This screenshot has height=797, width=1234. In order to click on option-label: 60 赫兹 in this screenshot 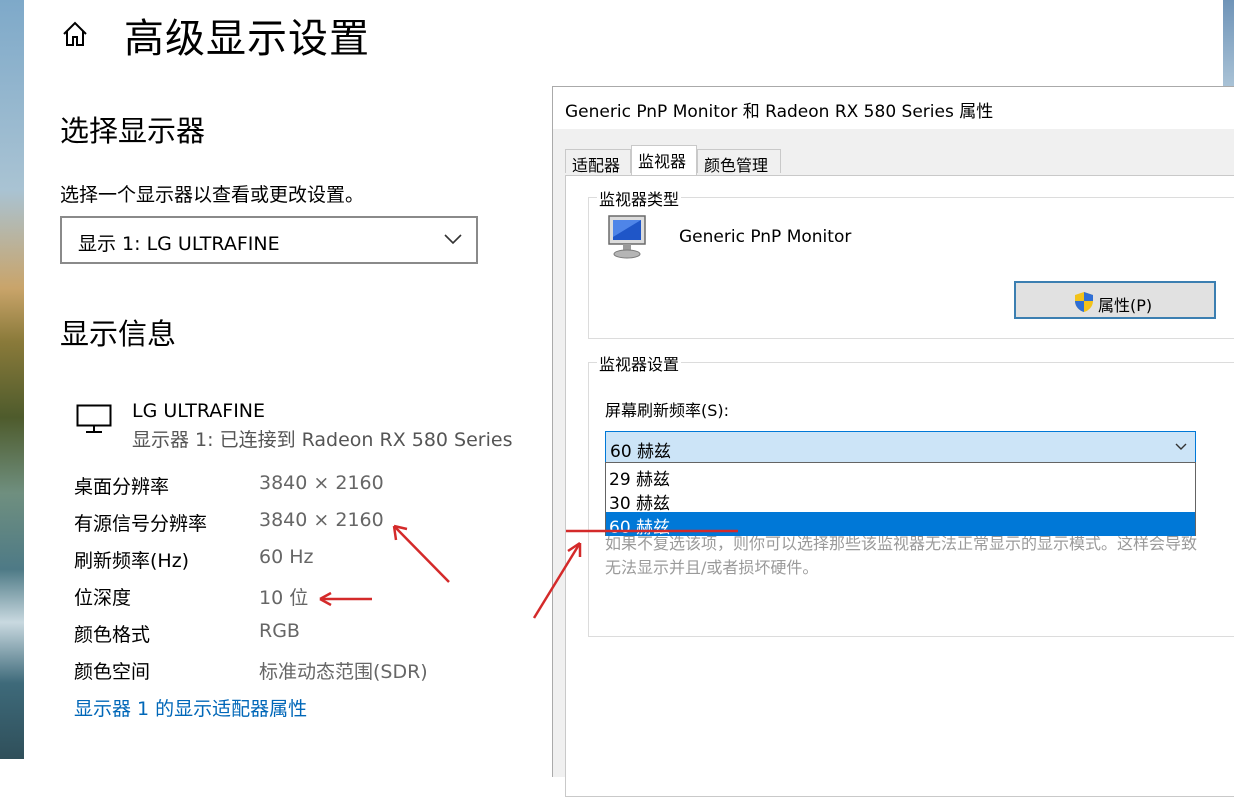, I will do `click(640, 528)`.